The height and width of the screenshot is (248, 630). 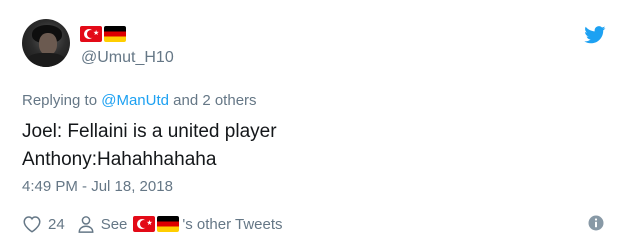 What do you see at coordinates (119, 159) in the screenshot?
I see `tweet-line: Anthony:Hahahhahaha` at bounding box center [119, 159].